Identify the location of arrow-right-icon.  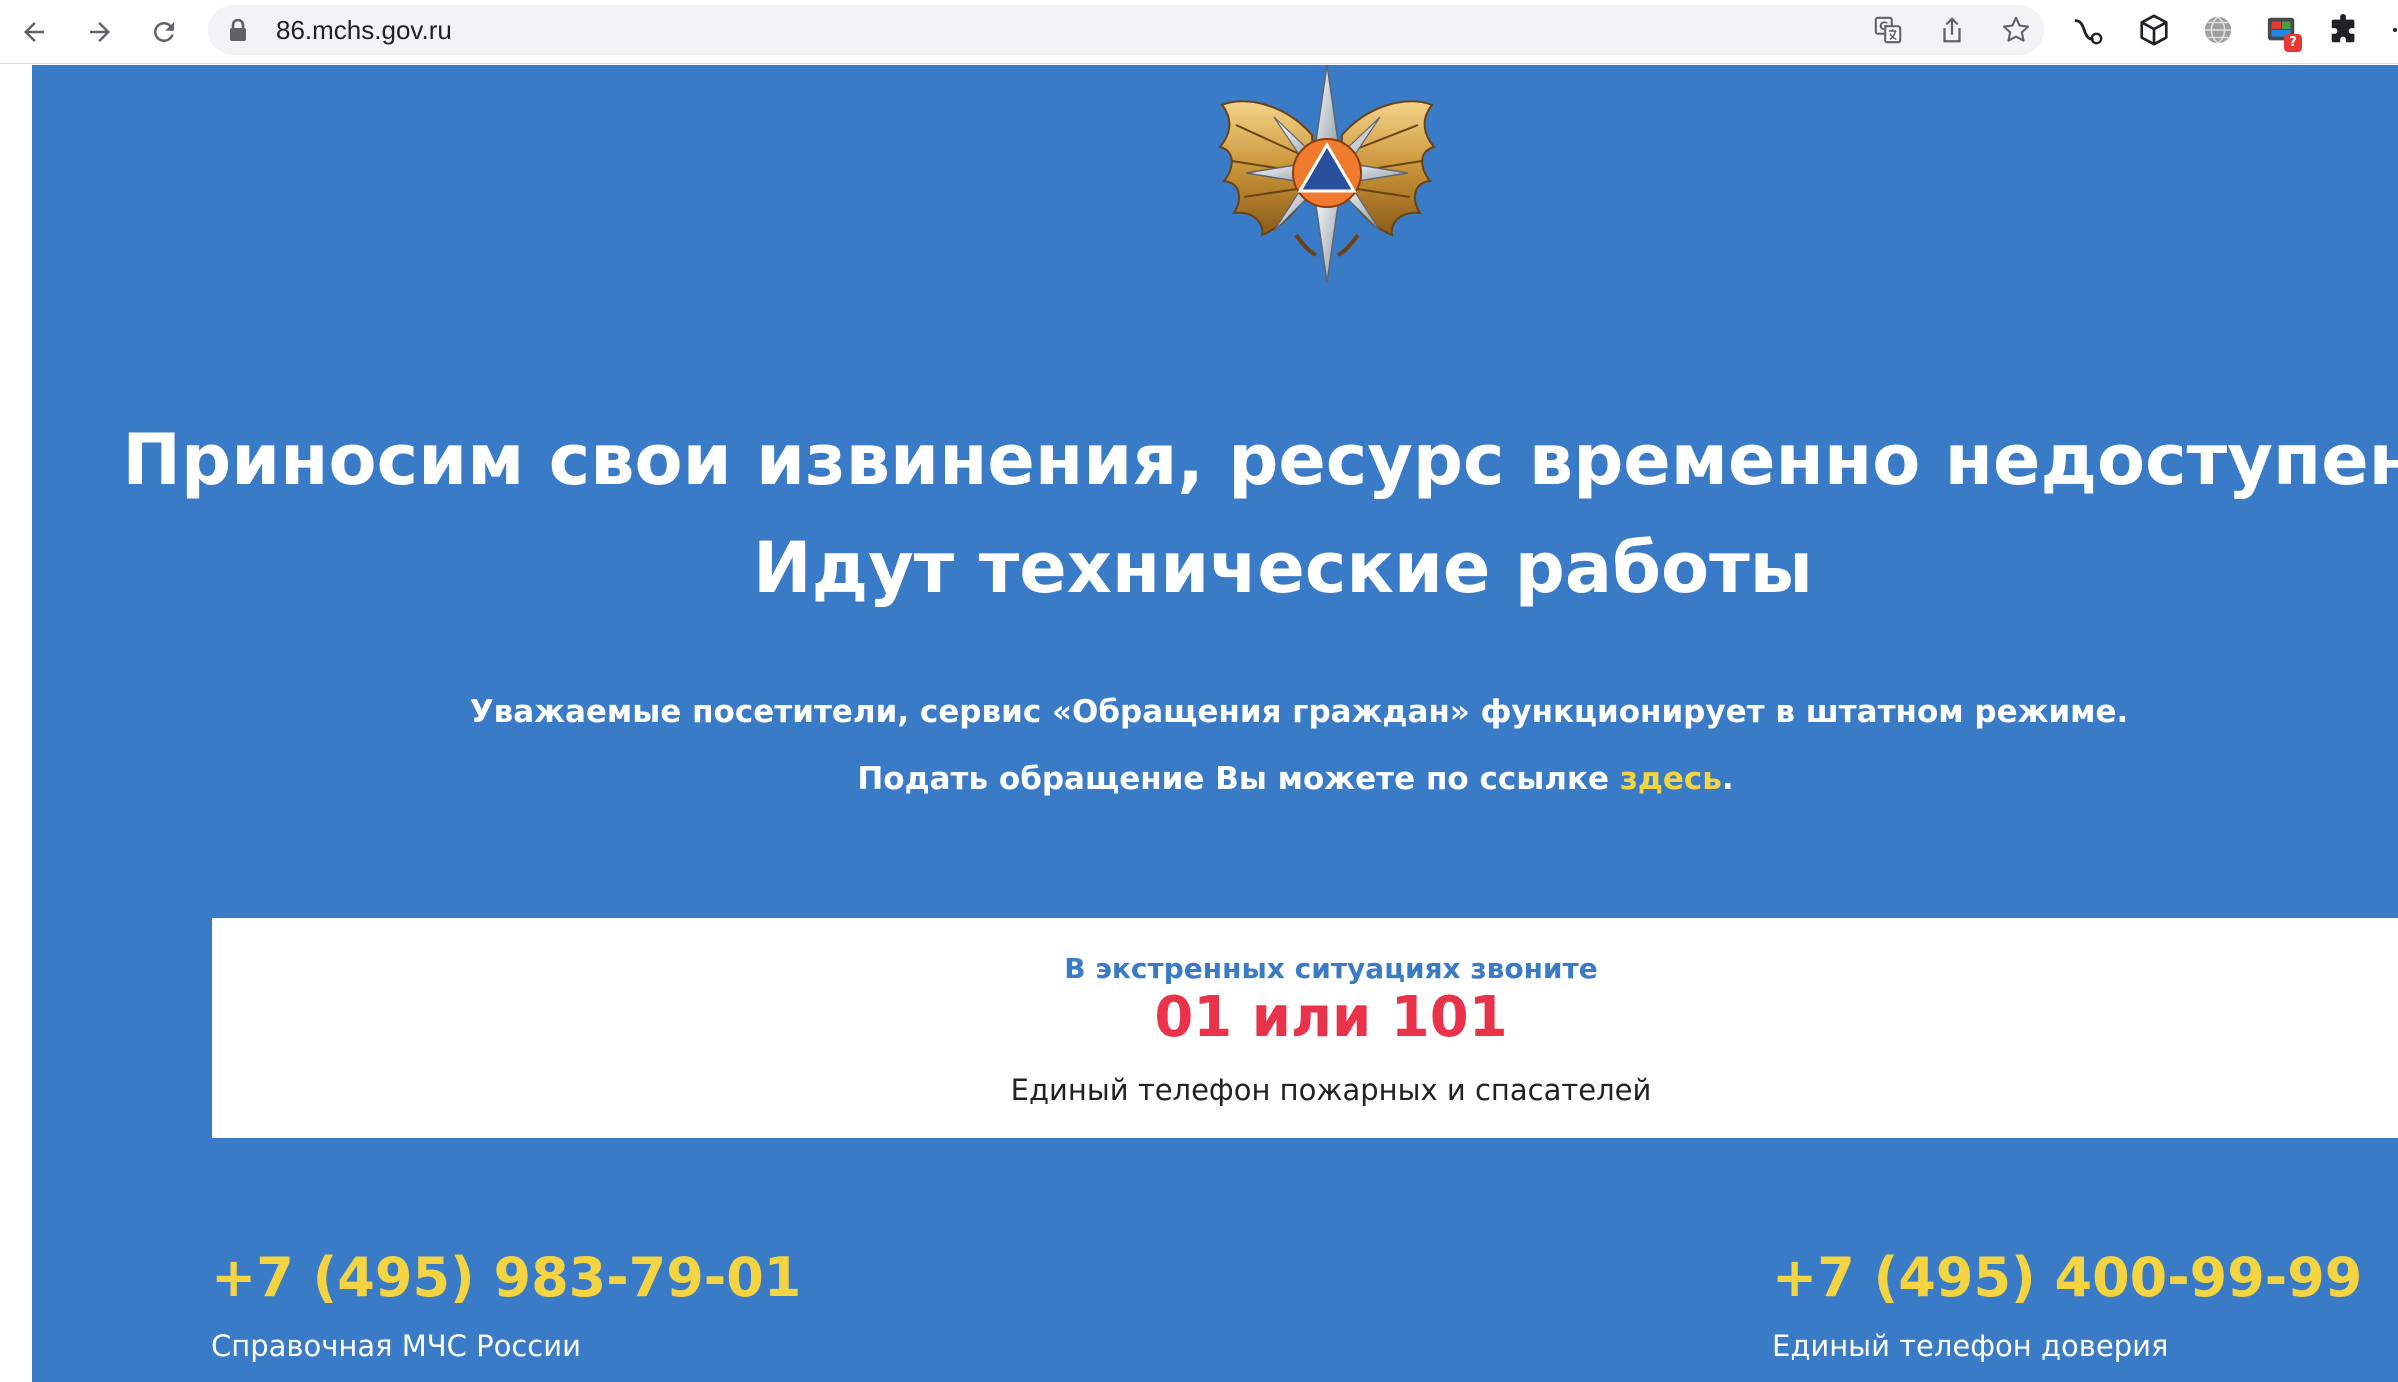
(100, 32).